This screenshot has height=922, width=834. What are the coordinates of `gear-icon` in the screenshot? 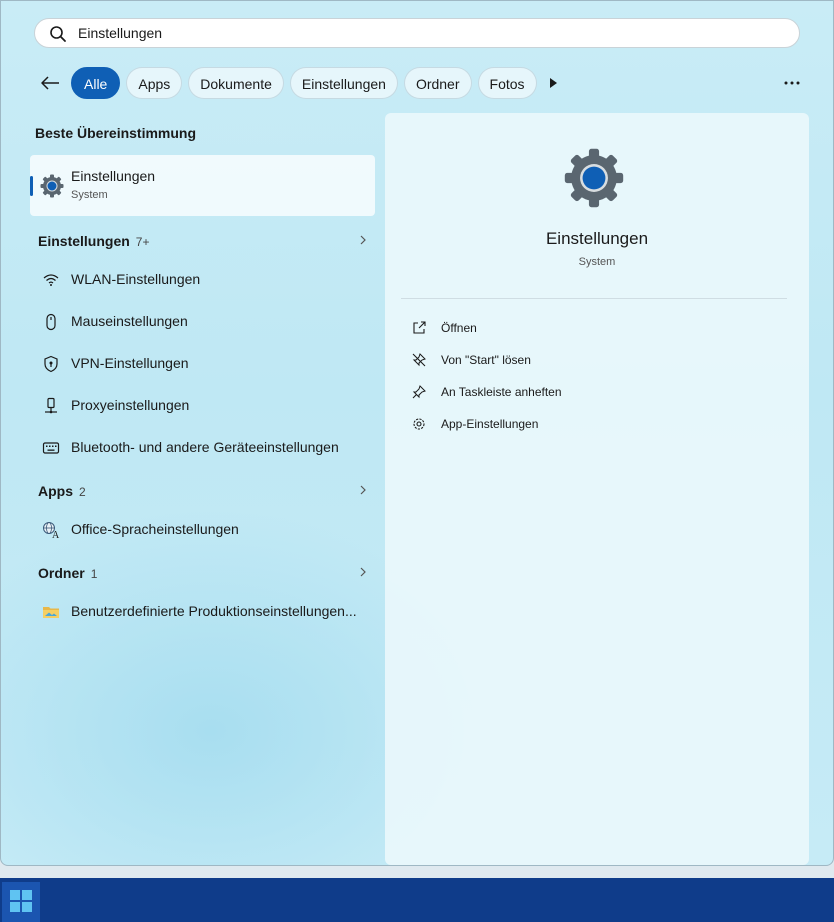 It's located at (419, 424).